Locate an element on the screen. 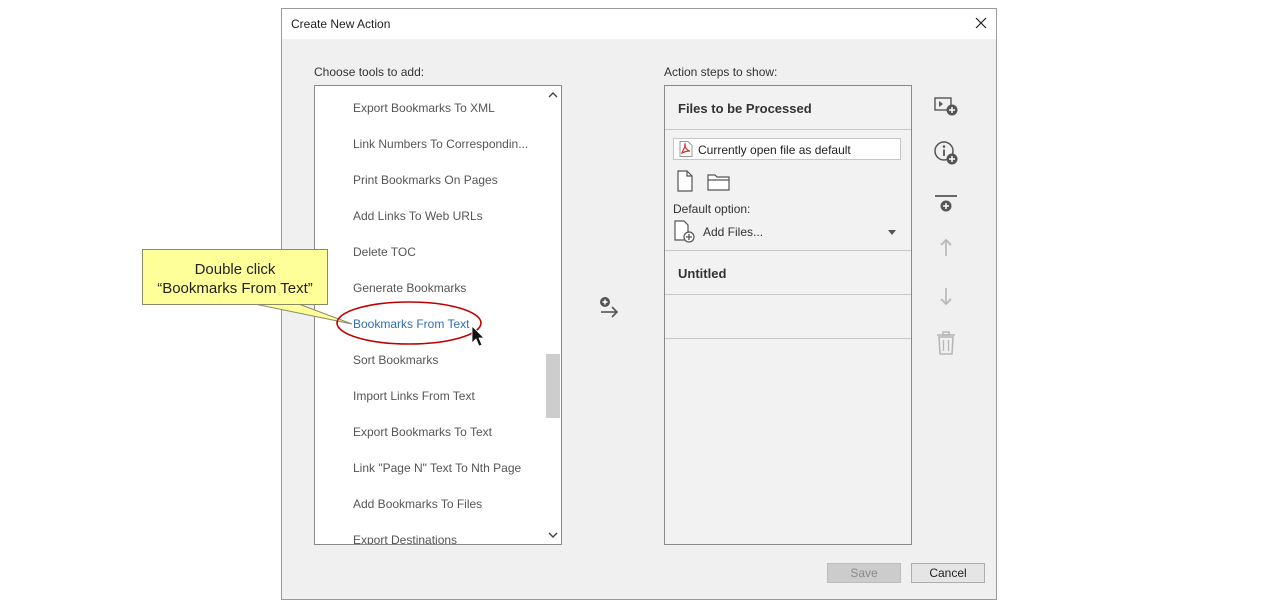  list-item: Import Links From Text is located at coordinates (414, 396).